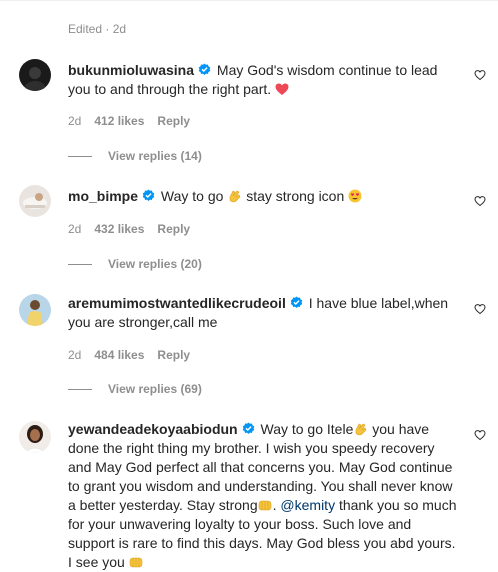  Describe the element at coordinates (97, 29) in the screenshot. I see `edited-label: Edited · 2d` at that location.